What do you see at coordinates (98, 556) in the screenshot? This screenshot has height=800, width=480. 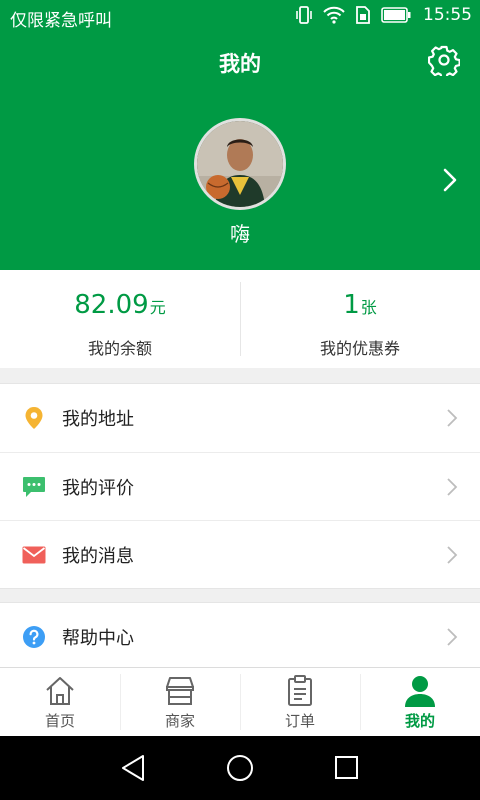 I see `menu-item-label: 我的消息` at bounding box center [98, 556].